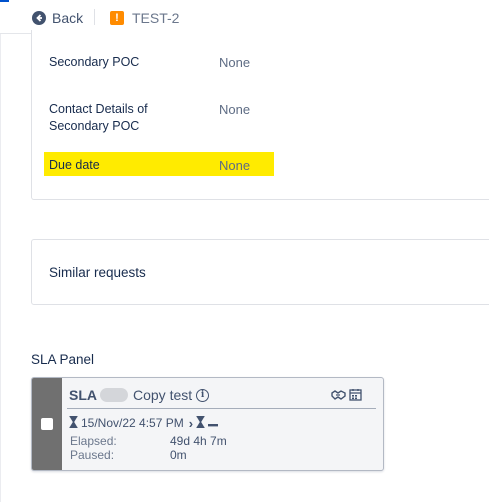 Image resolution: width=489 pixels, height=502 pixels. Describe the element at coordinates (244, 17) in the screenshot. I see `top-bar: Back ! TEST-2` at that location.